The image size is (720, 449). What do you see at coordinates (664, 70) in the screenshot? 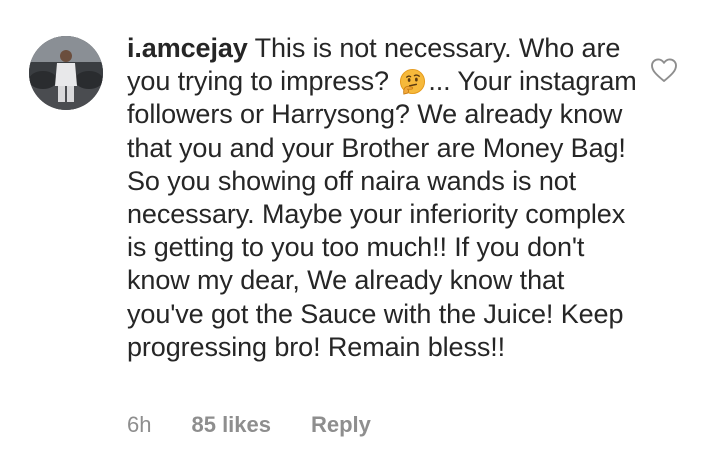
I see `heart-outline-icon` at bounding box center [664, 70].